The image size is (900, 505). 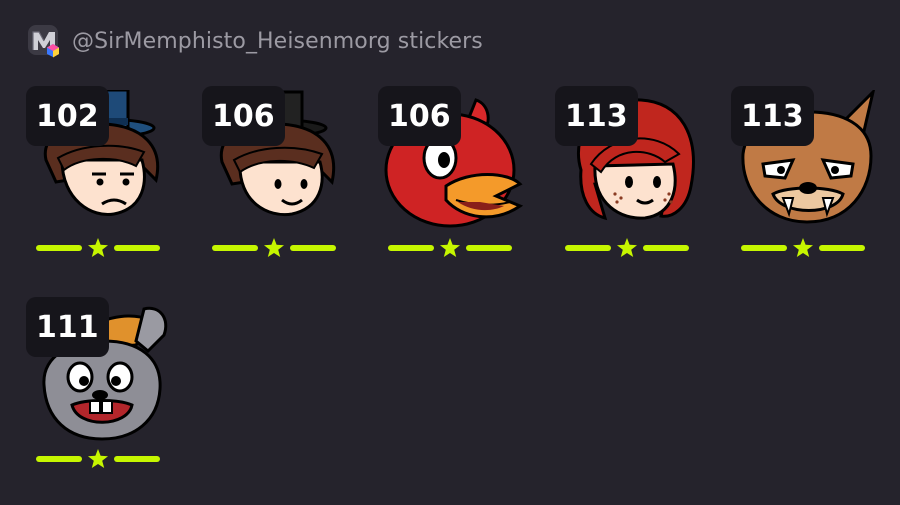 I want to click on usage-count-badge: 102, so click(x=67, y=116).